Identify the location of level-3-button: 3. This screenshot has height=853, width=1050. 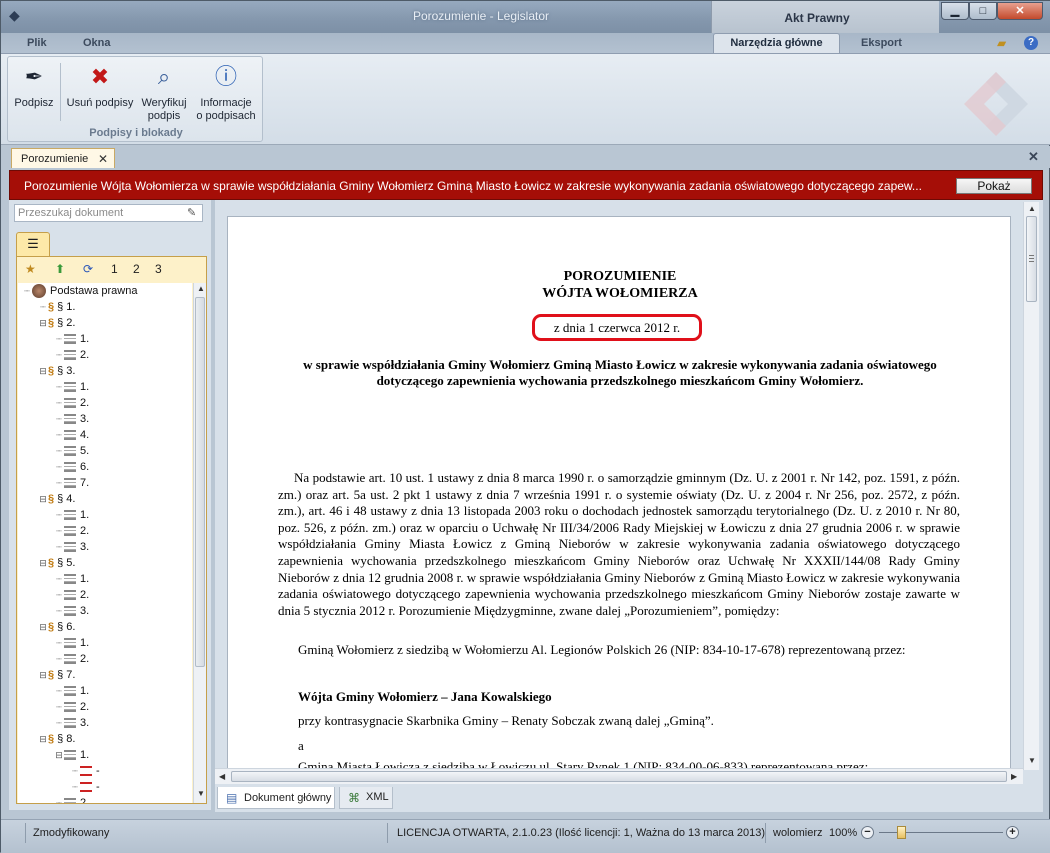
(158, 269).